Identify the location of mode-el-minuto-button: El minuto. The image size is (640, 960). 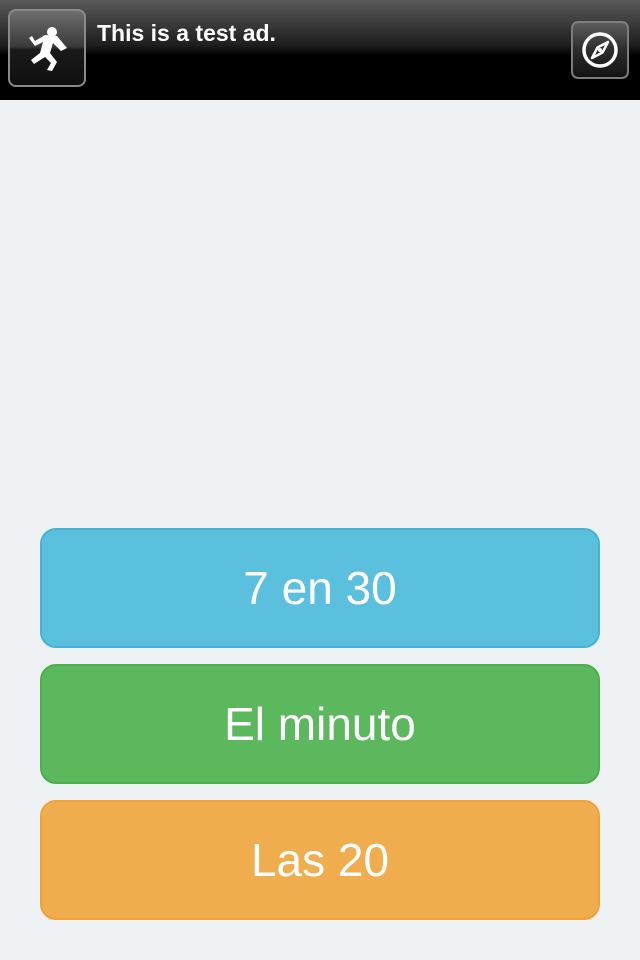
(320, 724).